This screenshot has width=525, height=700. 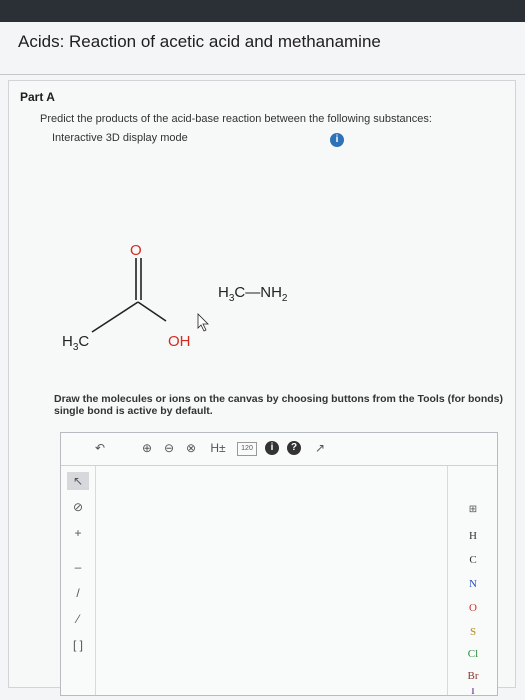 I want to click on info-icon: i, so click(x=337, y=140).